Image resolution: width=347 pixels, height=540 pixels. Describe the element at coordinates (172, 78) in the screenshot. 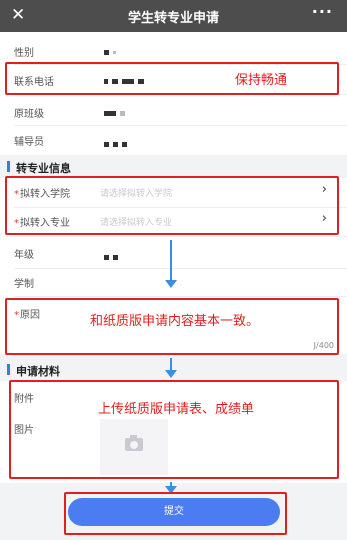

I see `phone-highlight-box` at that location.